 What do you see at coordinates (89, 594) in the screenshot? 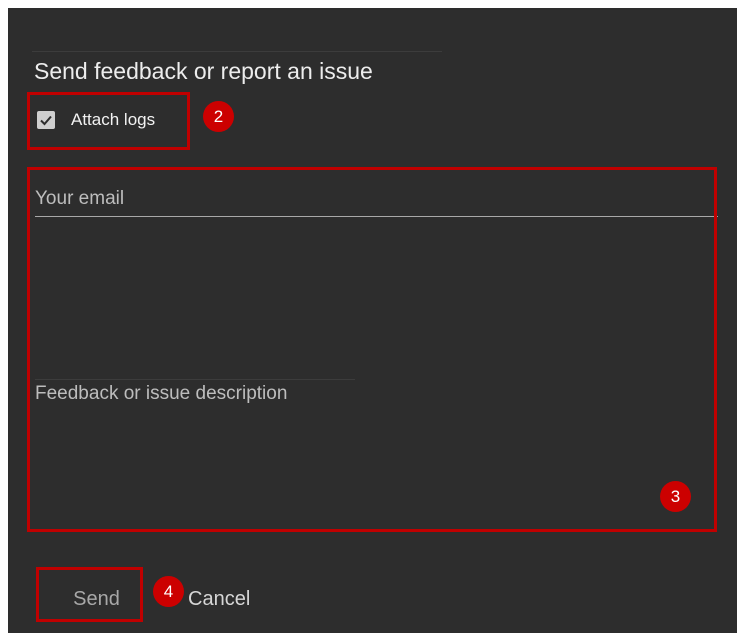
I see `annotation-box-send` at bounding box center [89, 594].